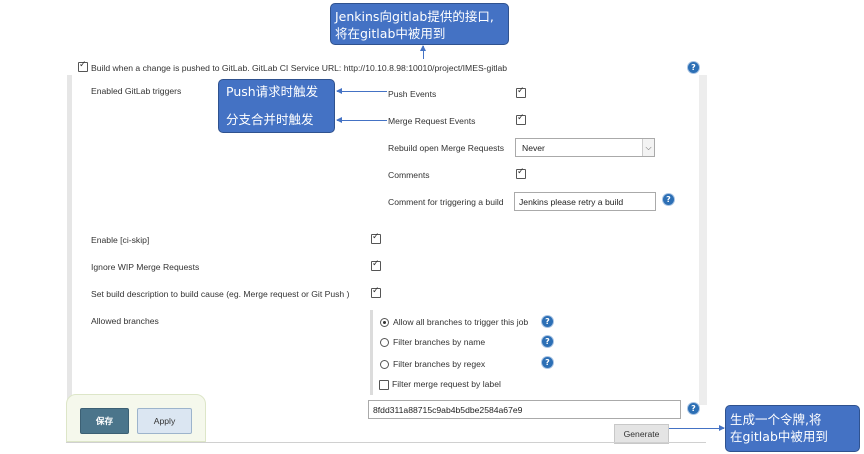  What do you see at coordinates (390, 33) in the screenshot?
I see `top-annotation-line2: 将在gitlab中被用到` at bounding box center [390, 33].